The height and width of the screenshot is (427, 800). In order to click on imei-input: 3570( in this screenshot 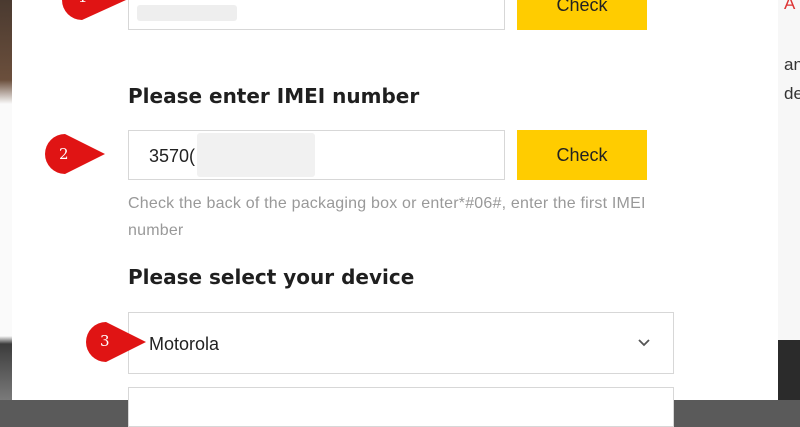, I will do `click(316, 155)`.